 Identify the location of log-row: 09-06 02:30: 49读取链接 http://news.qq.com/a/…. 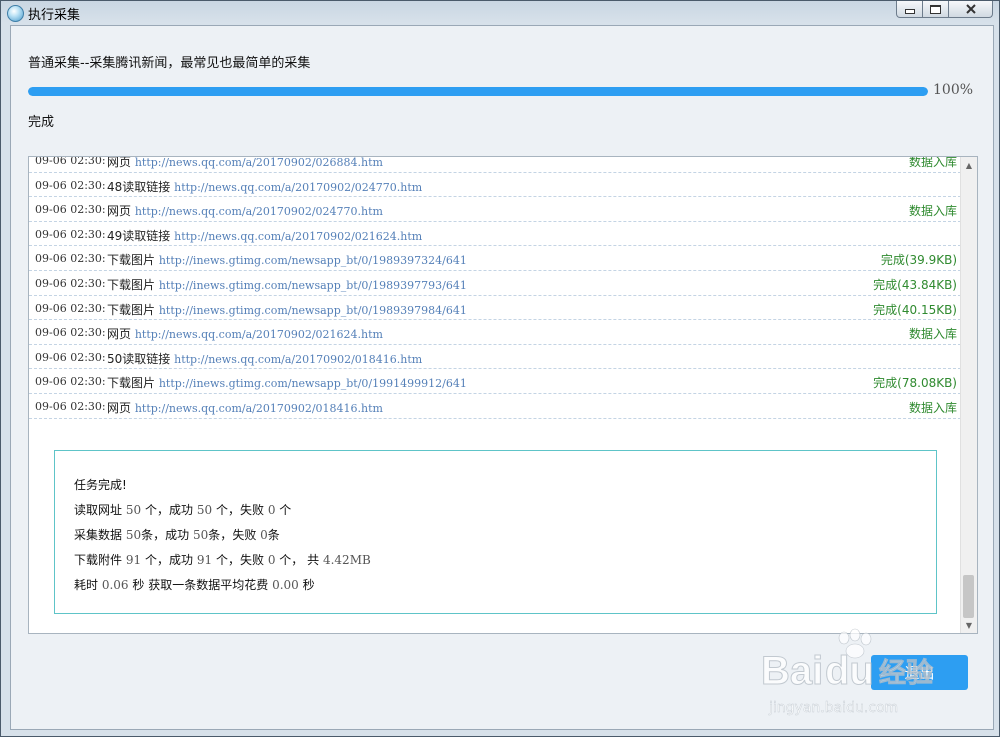
(495, 234).